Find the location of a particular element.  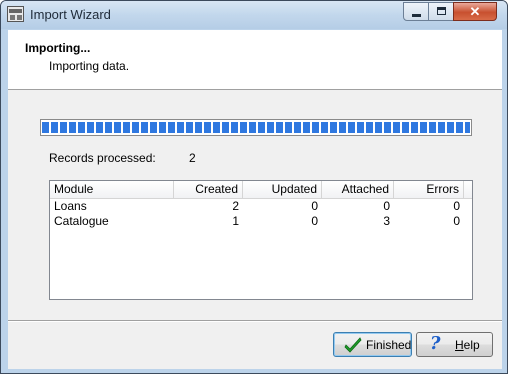

records-processed-label: Records processed: is located at coordinates (102, 158).